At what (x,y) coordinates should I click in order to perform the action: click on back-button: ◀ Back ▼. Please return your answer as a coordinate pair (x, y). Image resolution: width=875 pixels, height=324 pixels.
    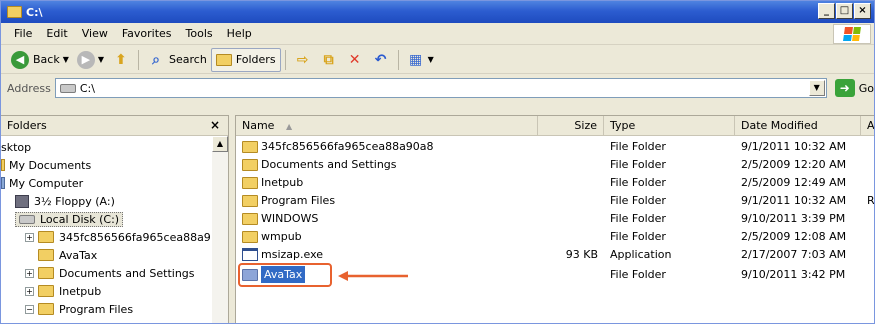
    Looking at the image, I should click on (40, 60).